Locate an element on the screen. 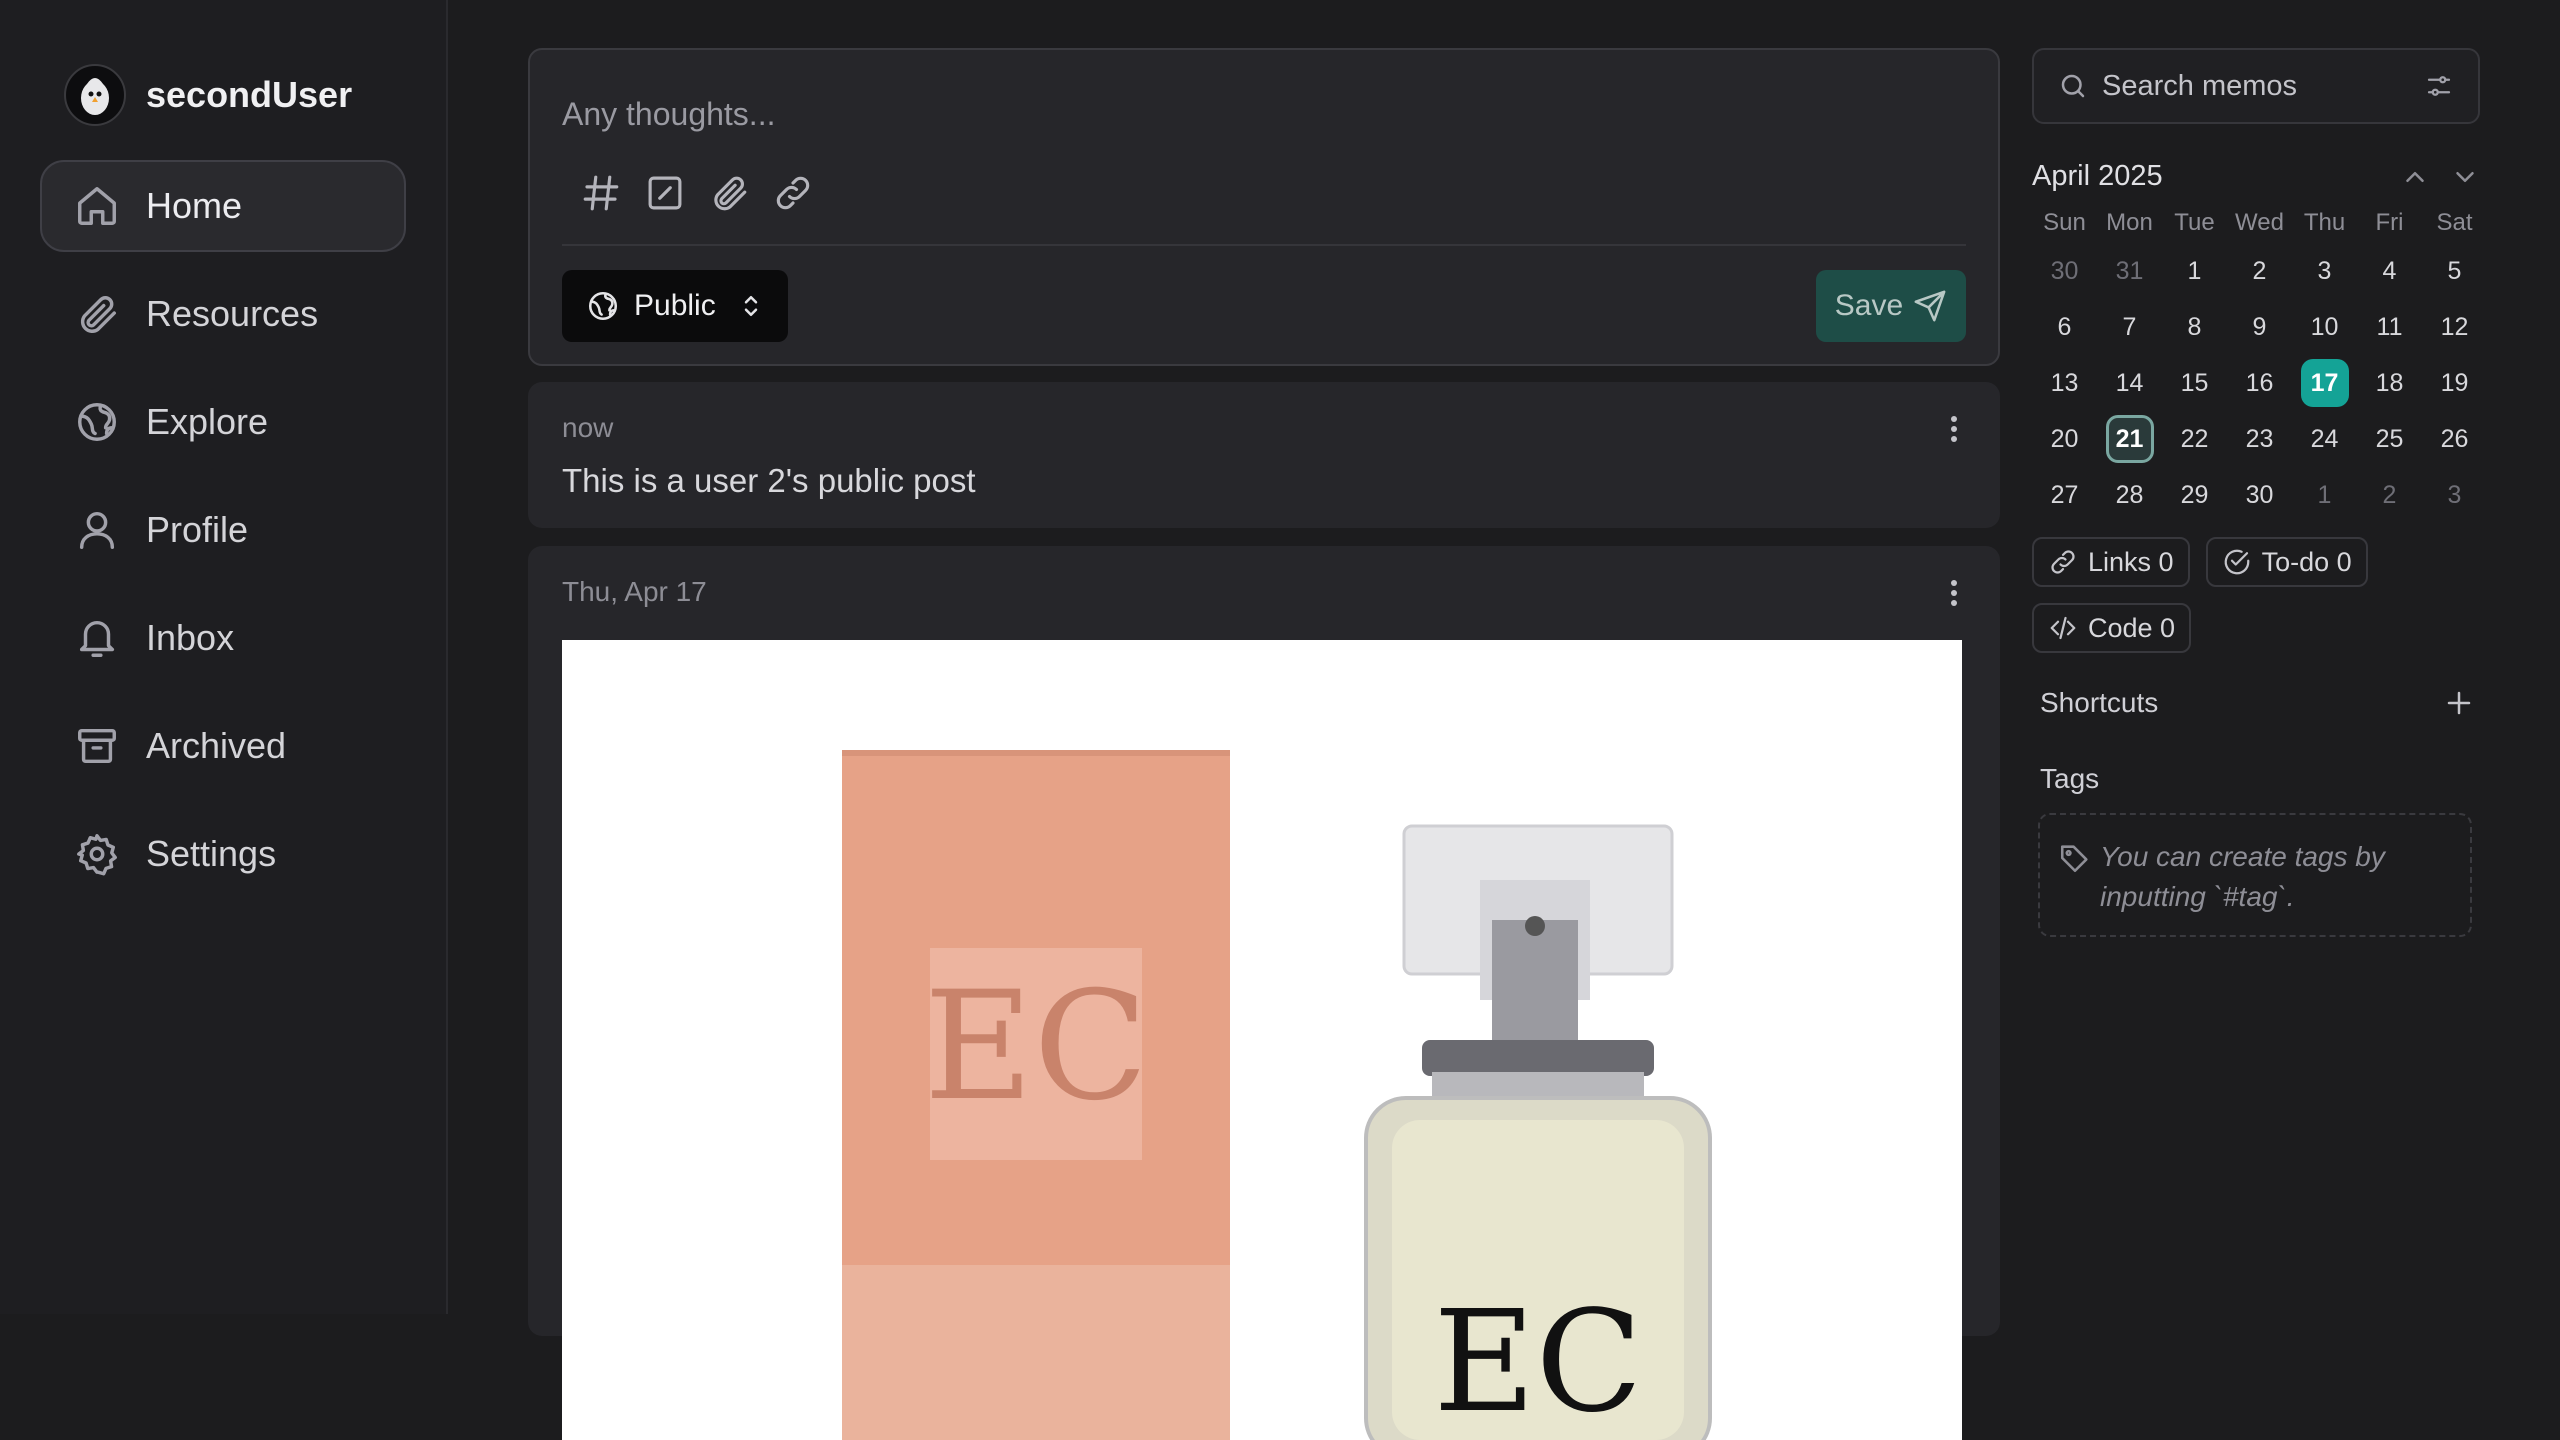 The width and height of the screenshot is (2560, 1440). nav-item-settings: Settings is located at coordinates (223, 854).